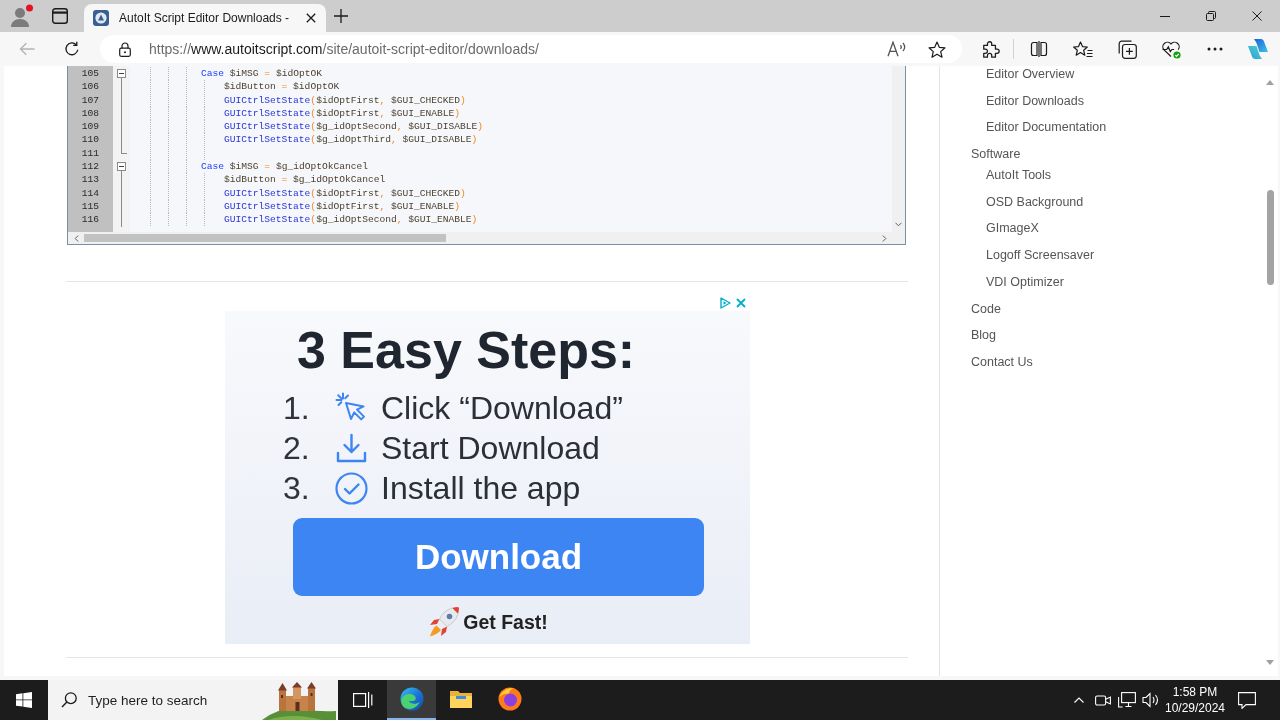 Image resolution: width=1280 pixels, height=720 pixels. I want to click on nav-link: Software, so click(996, 154).